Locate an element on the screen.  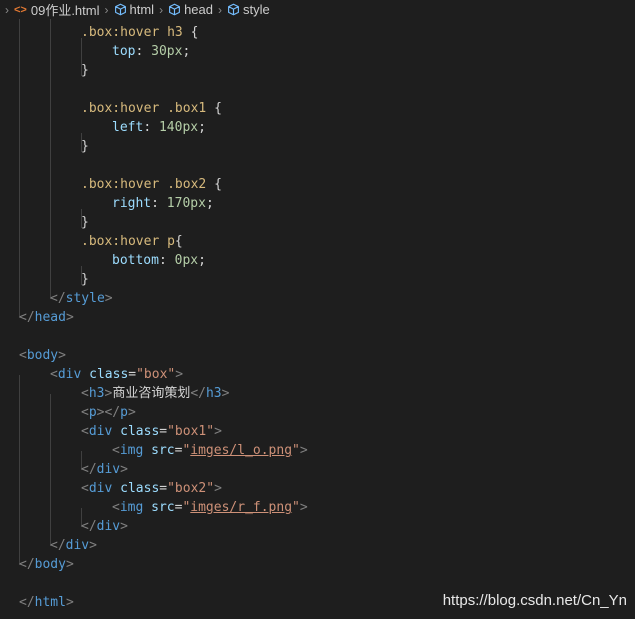
code-line: top: 30px; is located at coordinates (151, 51).